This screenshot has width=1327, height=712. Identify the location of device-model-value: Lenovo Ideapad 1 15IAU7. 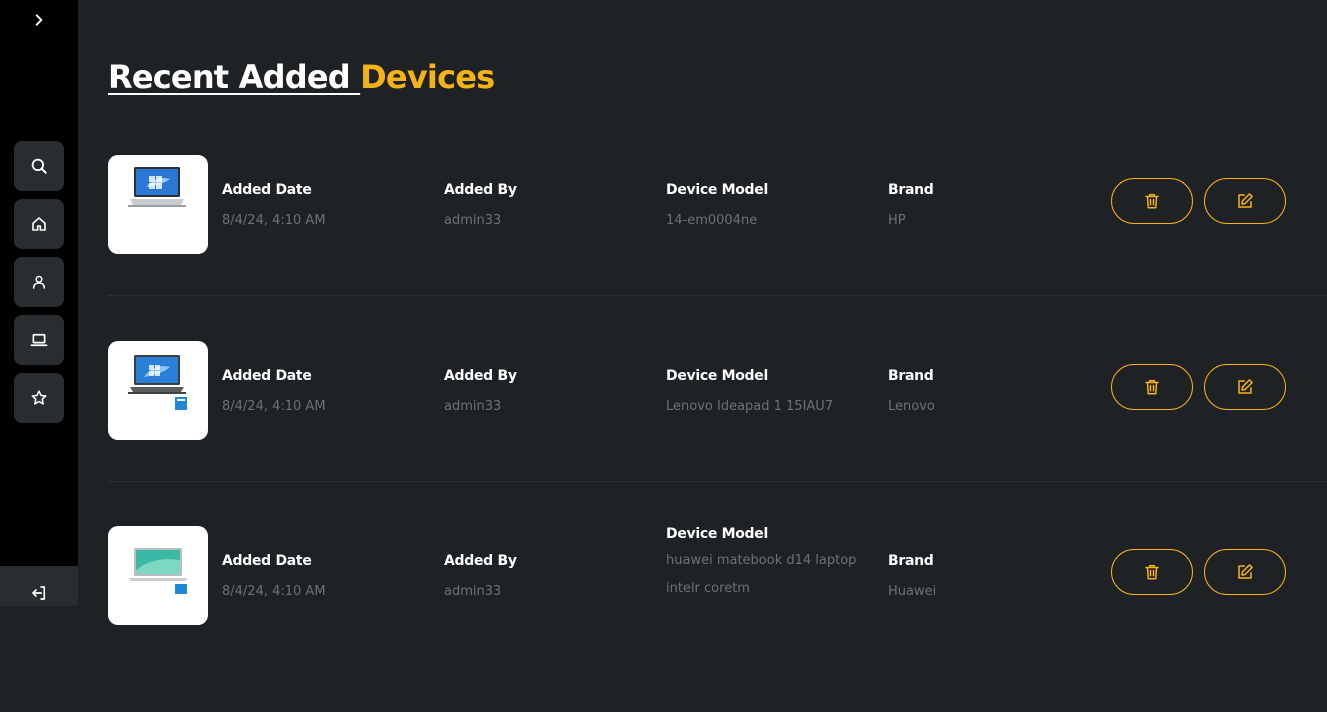
(750, 406).